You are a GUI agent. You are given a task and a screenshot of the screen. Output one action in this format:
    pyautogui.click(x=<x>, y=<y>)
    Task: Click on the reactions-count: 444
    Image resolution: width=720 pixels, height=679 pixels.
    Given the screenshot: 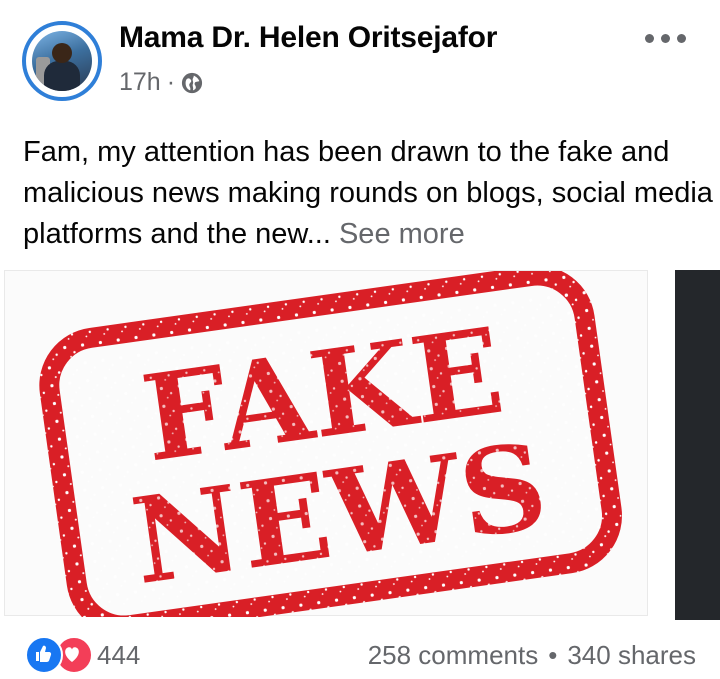 What is the action you would take?
    pyautogui.click(x=118, y=655)
    